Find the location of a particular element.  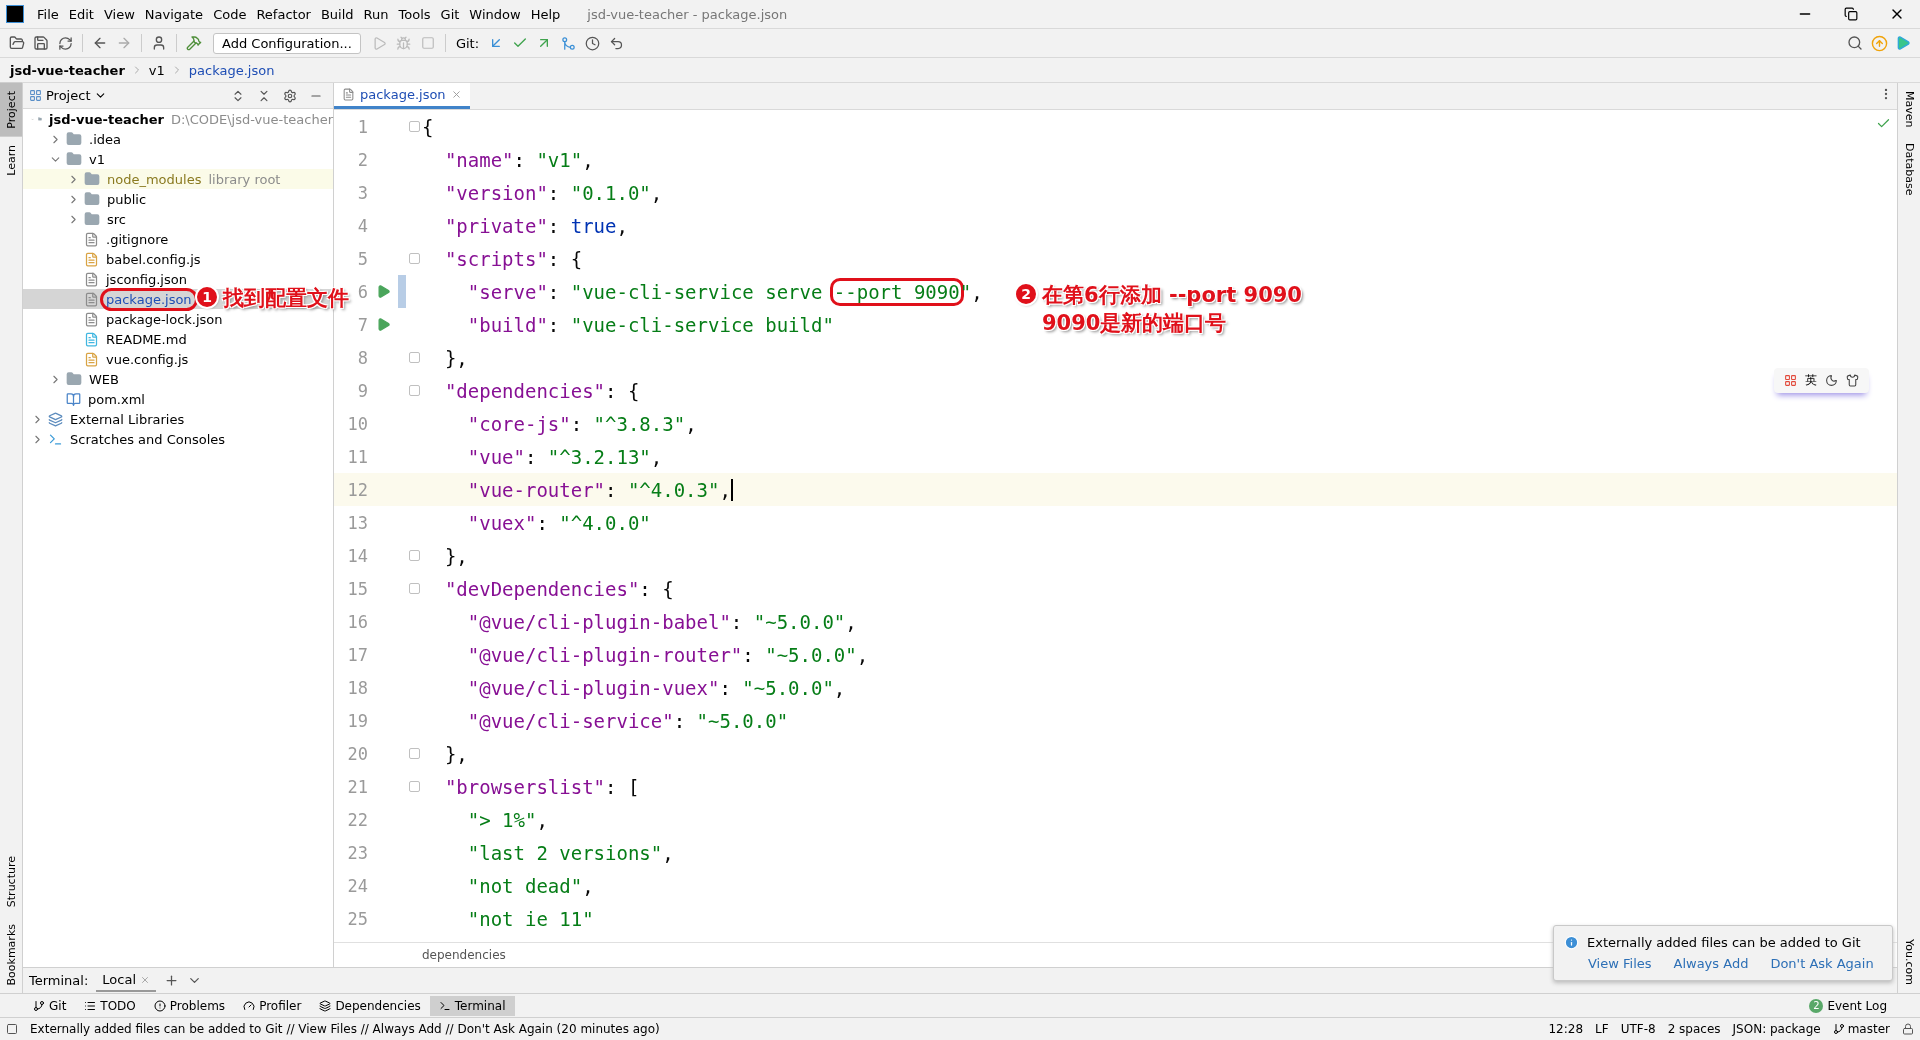

js-file-icon is located at coordinates (91, 259).